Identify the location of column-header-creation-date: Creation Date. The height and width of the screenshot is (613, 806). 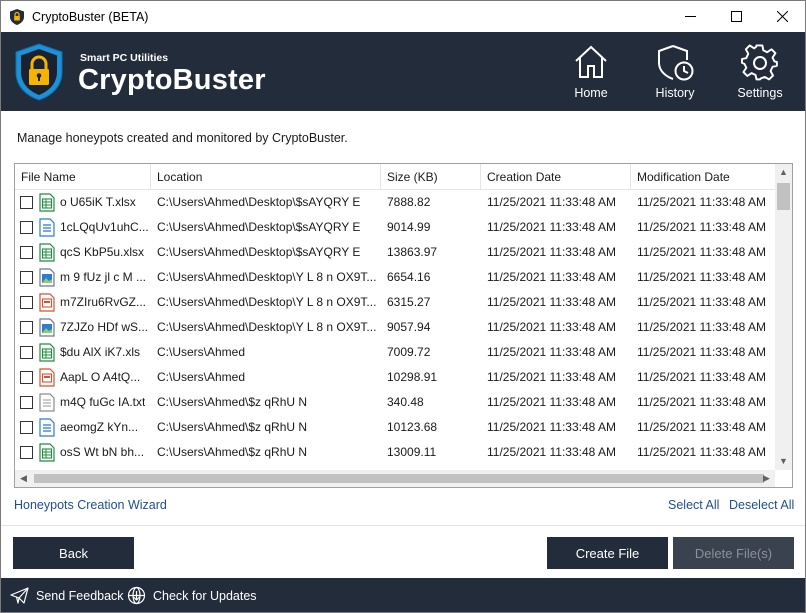
(556, 177).